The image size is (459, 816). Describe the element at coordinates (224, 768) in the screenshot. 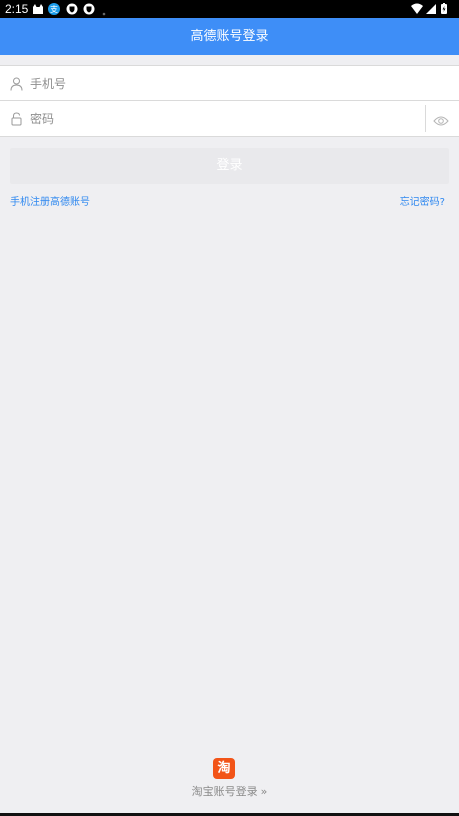

I see `taobao-icon: 淘` at that location.